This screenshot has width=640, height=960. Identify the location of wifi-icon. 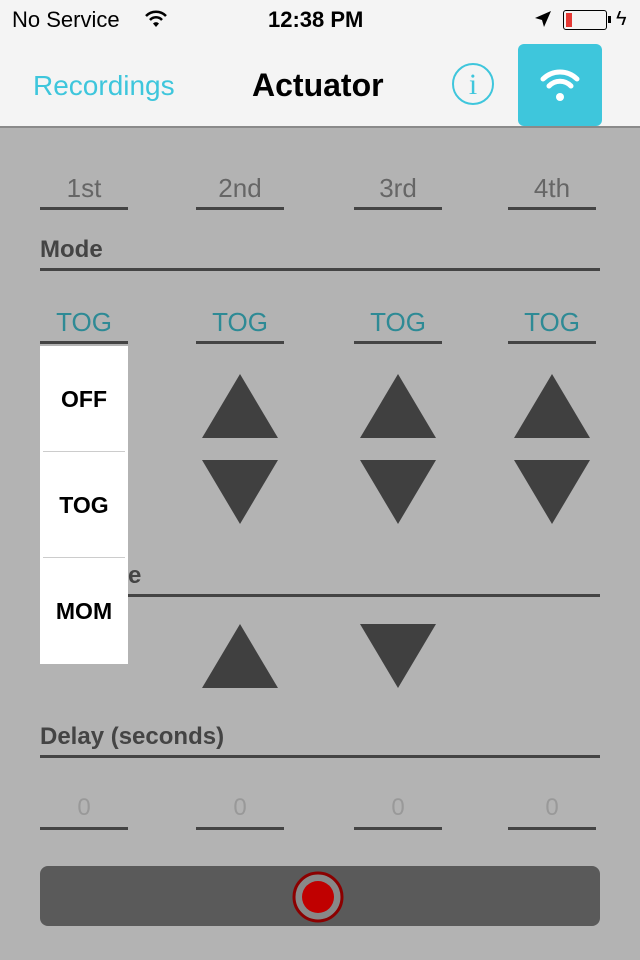
(560, 85).